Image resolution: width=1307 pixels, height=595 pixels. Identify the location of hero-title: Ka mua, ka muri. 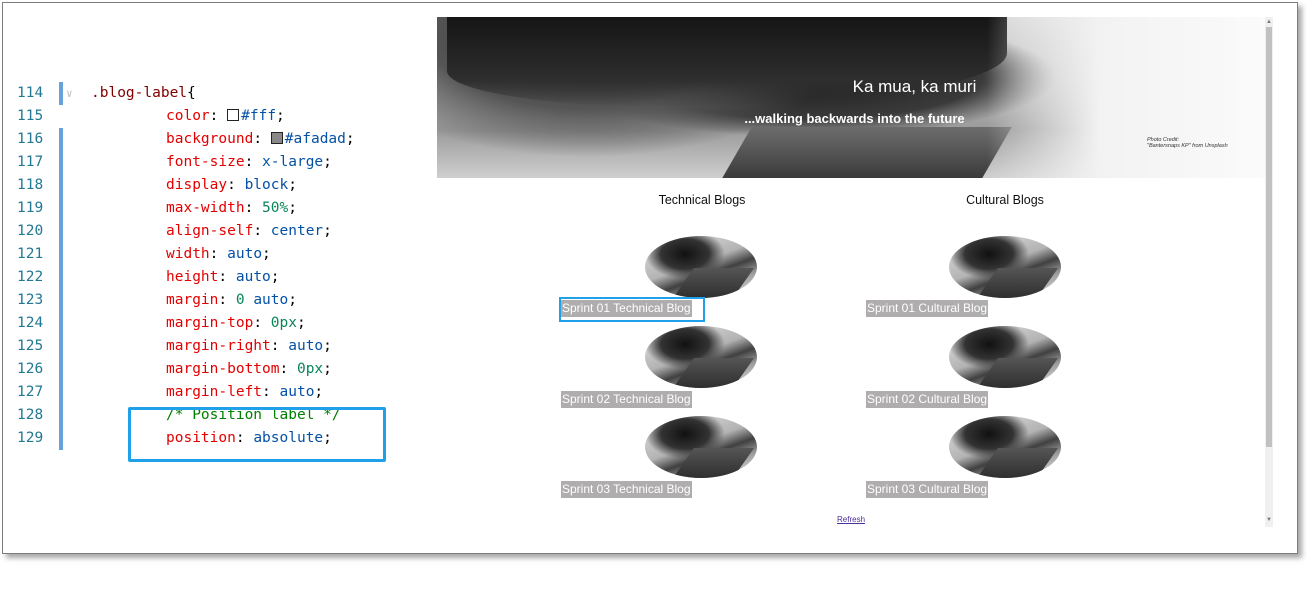
(914, 86).